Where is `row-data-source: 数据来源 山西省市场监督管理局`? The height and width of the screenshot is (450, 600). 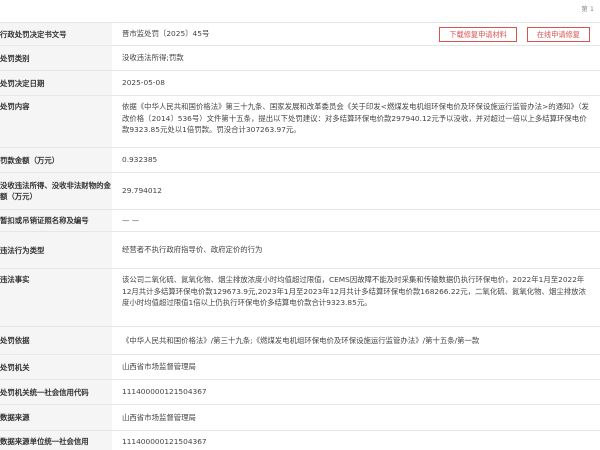
row-data-source: 数据来源 山西省市场监督管理局 is located at coordinates (300, 418).